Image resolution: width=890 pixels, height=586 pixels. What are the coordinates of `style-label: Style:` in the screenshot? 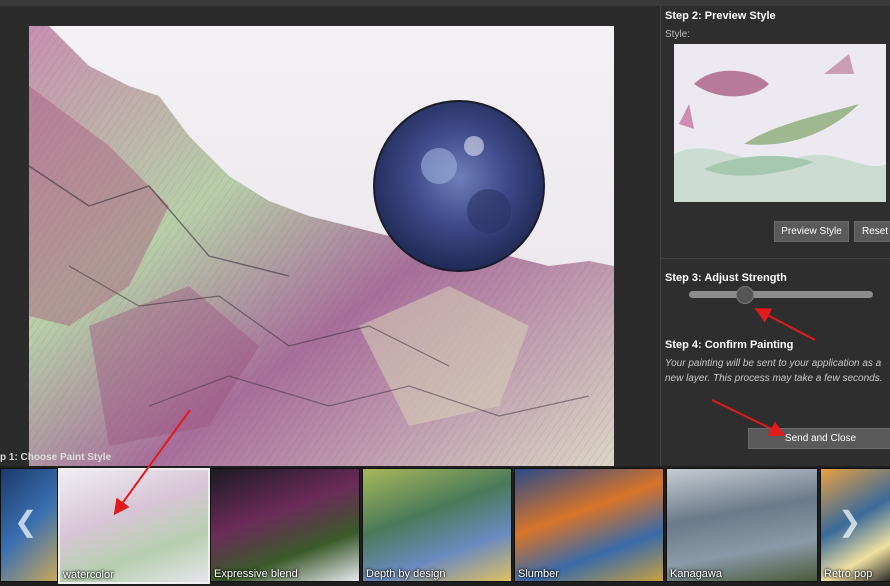 It's located at (678, 34).